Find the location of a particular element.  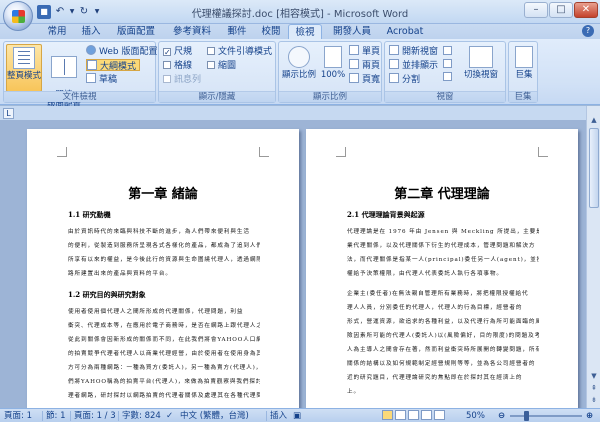

zoom-100-button: 100% is located at coordinates (333, 68).